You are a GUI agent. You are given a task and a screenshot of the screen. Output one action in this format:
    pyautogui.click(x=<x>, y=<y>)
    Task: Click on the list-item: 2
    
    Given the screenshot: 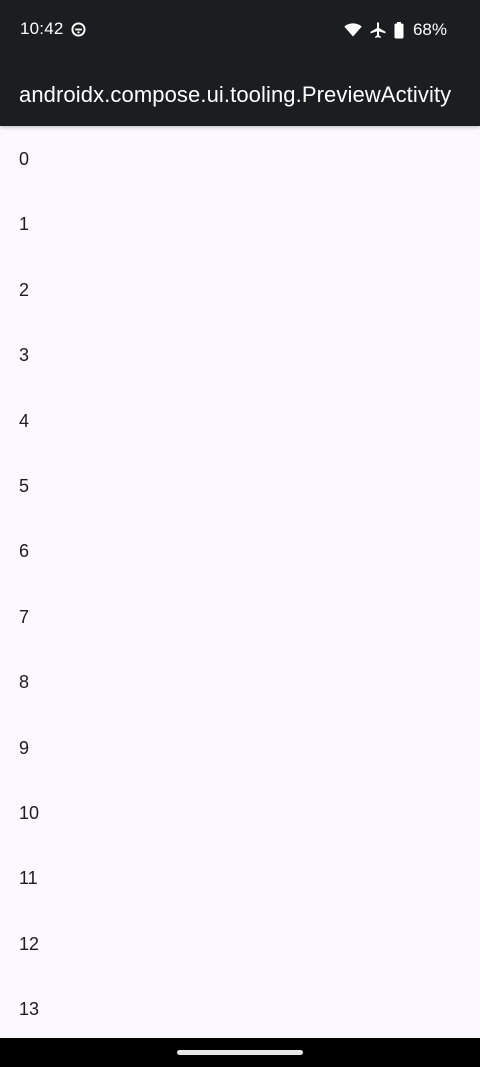 What is the action you would take?
    pyautogui.click(x=24, y=289)
    